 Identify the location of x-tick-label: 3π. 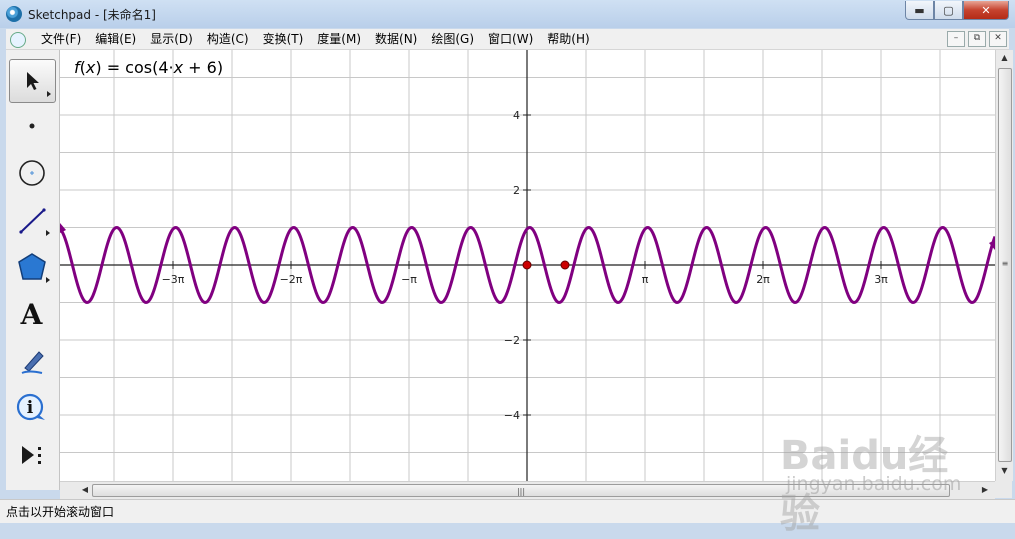
(881, 279).